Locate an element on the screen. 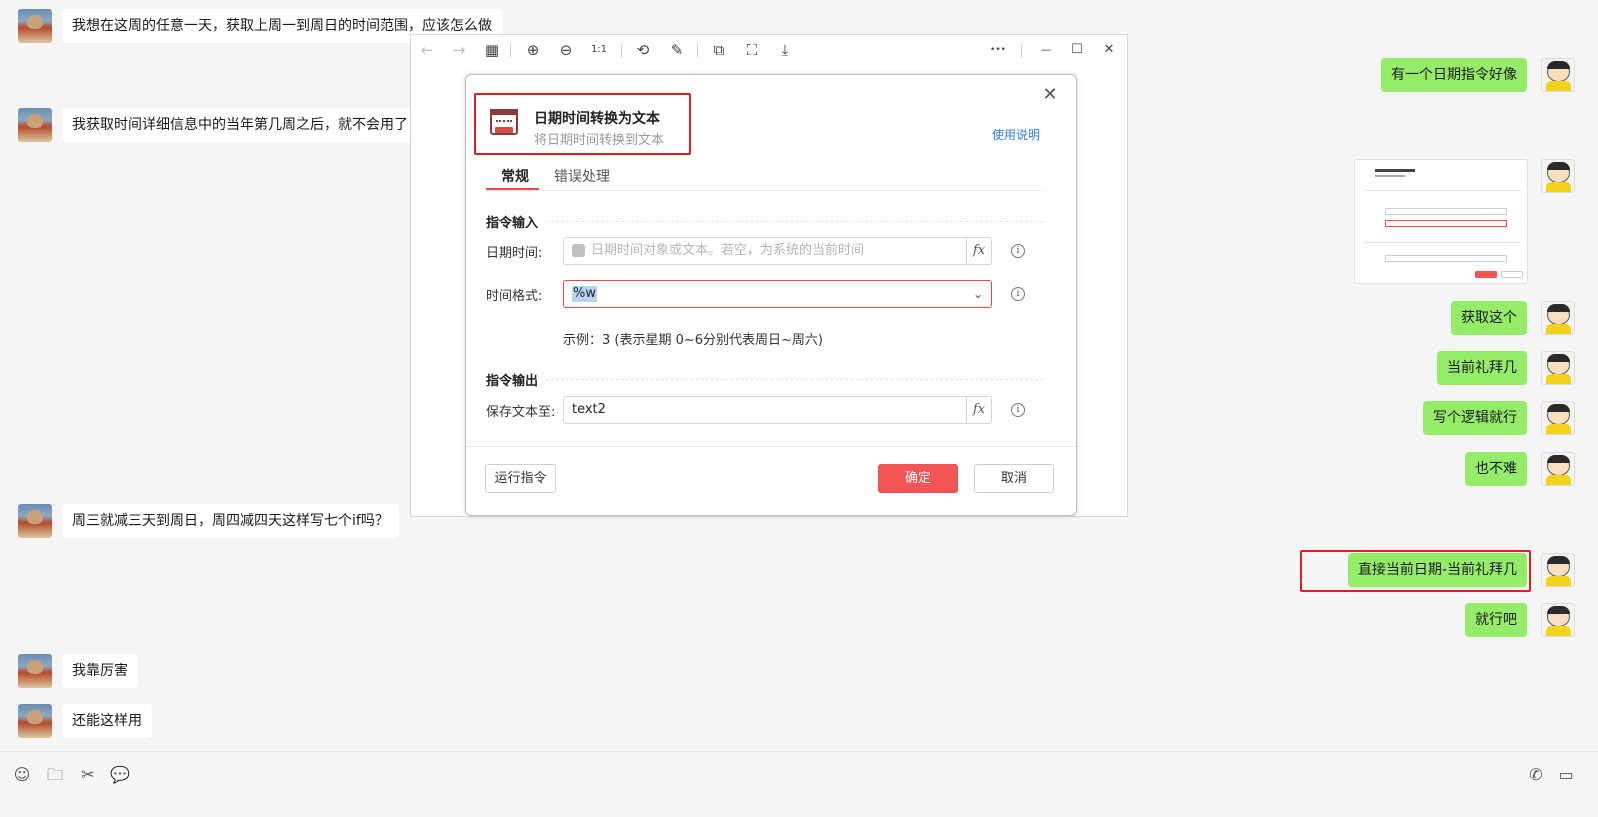  more-icon: ••• is located at coordinates (998, 50).